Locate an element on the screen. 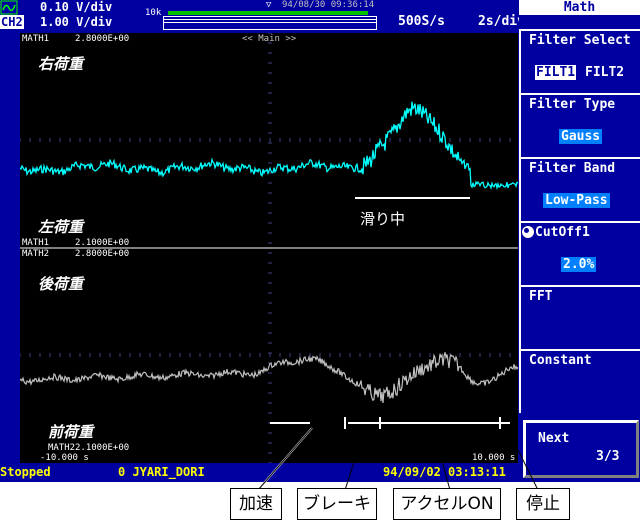 The image size is (640, 530). filter-select-label: Filter Select is located at coordinates (580, 40).